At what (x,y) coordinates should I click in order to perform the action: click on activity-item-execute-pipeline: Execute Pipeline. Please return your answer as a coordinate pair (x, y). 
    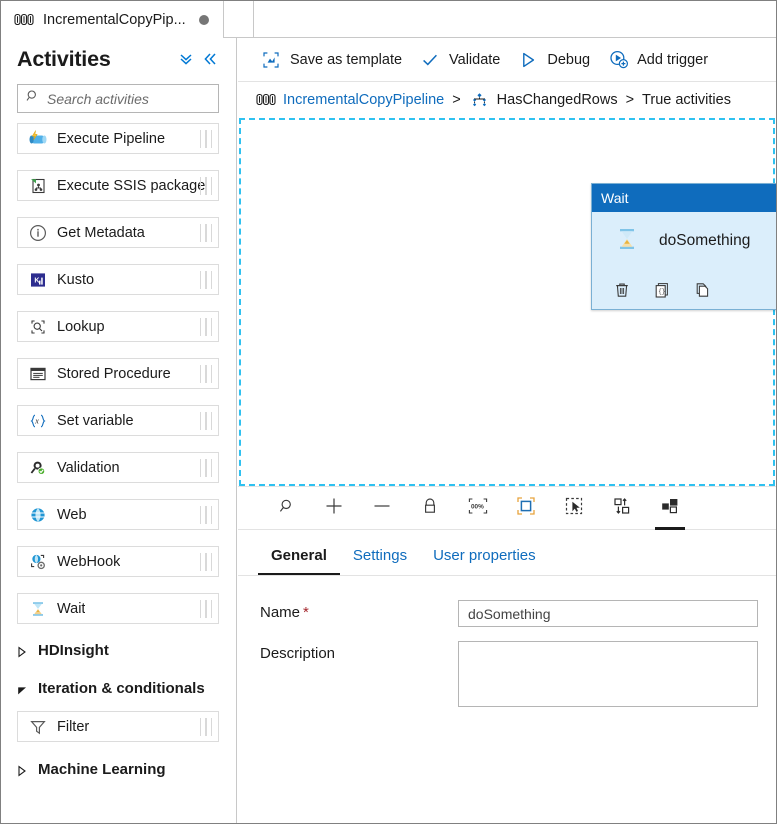
    Looking at the image, I should click on (118, 138).